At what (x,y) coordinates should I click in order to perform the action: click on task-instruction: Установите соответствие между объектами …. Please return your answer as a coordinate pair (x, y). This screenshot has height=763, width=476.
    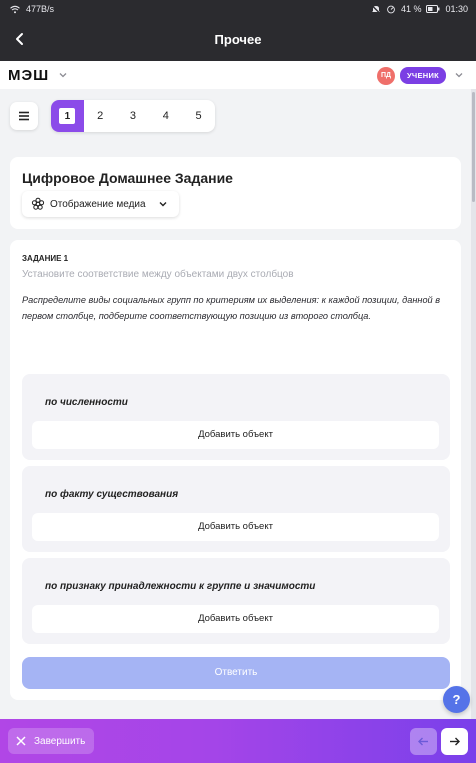
    Looking at the image, I should click on (158, 274).